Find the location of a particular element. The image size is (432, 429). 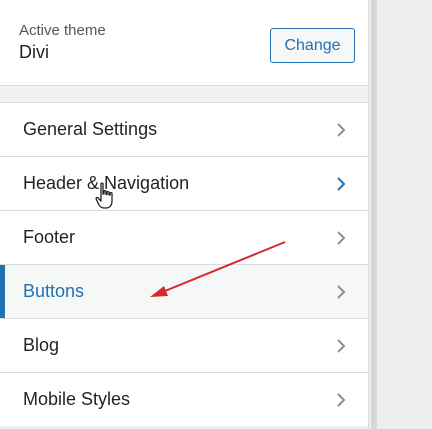

preview-gutter is located at coordinates (400, 214).